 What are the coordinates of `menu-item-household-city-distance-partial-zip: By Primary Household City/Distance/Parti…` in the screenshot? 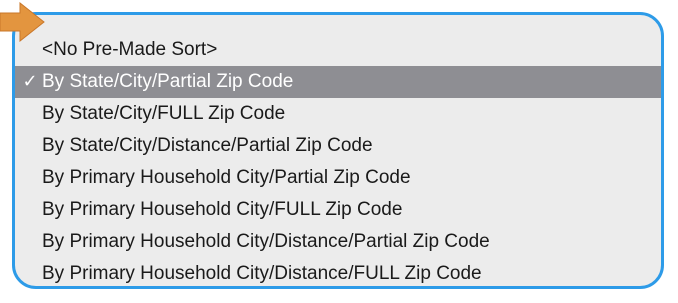 It's located at (338, 242).